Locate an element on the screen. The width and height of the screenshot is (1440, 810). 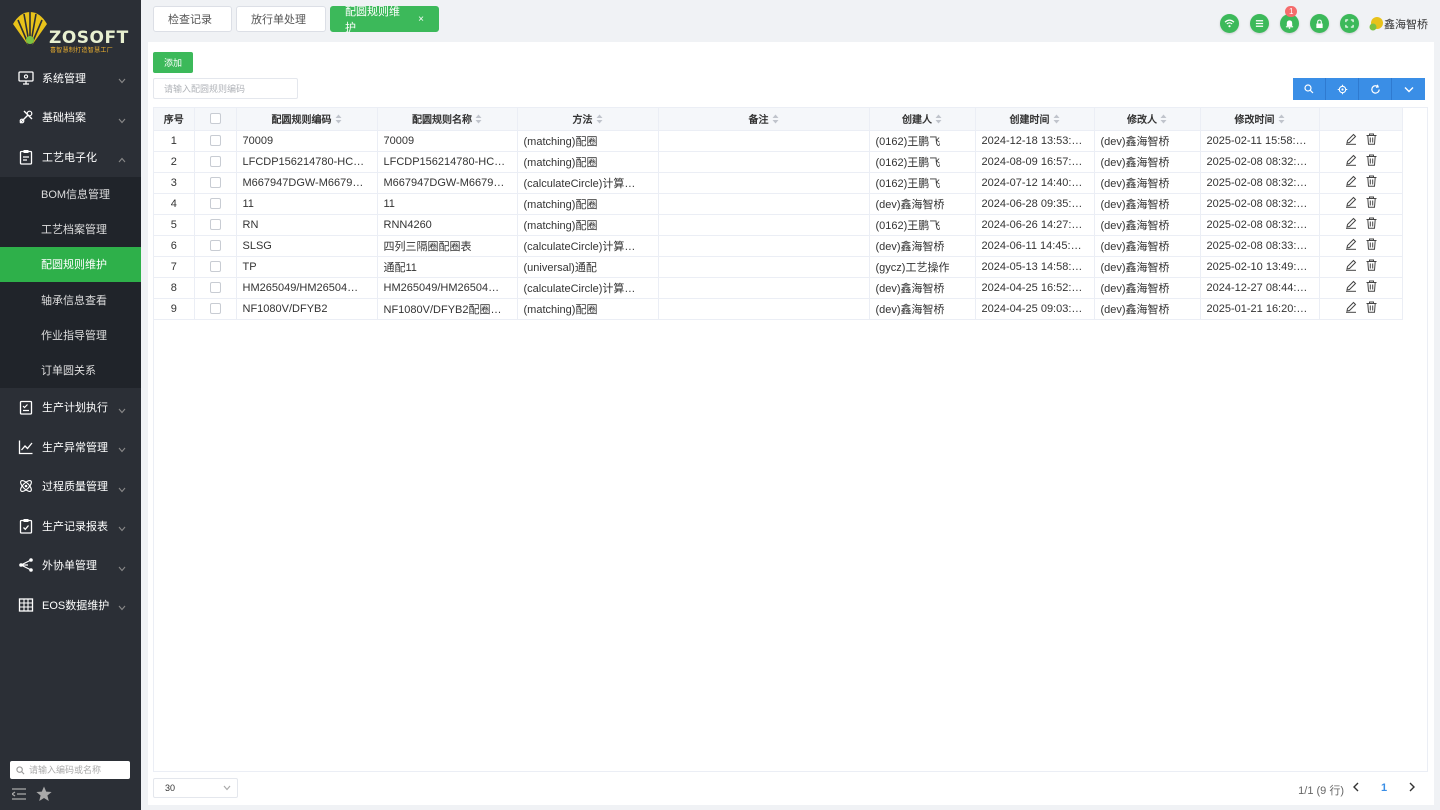
sidebar-subitem-6: 订单圆关系 is located at coordinates (70, 369).